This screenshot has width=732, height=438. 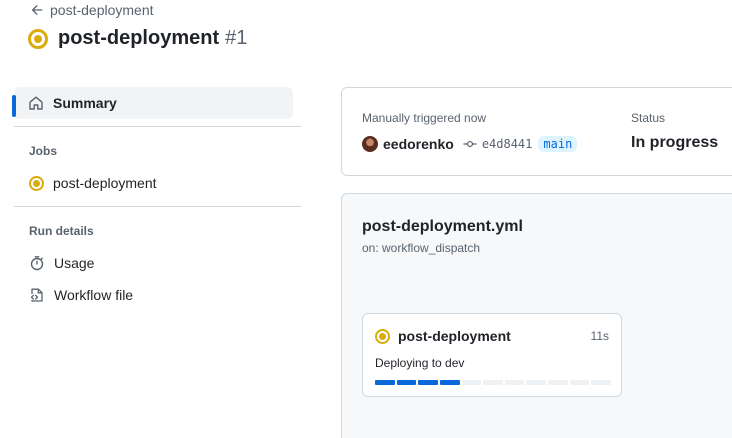 I want to click on stopwatch-icon, so click(x=37, y=263).